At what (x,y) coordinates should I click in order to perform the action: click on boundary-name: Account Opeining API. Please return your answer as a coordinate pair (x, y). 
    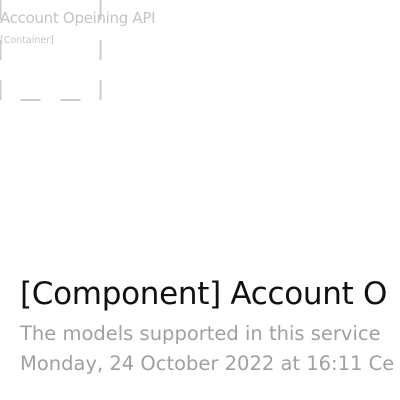
    Looking at the image, I should click on (78, 18).